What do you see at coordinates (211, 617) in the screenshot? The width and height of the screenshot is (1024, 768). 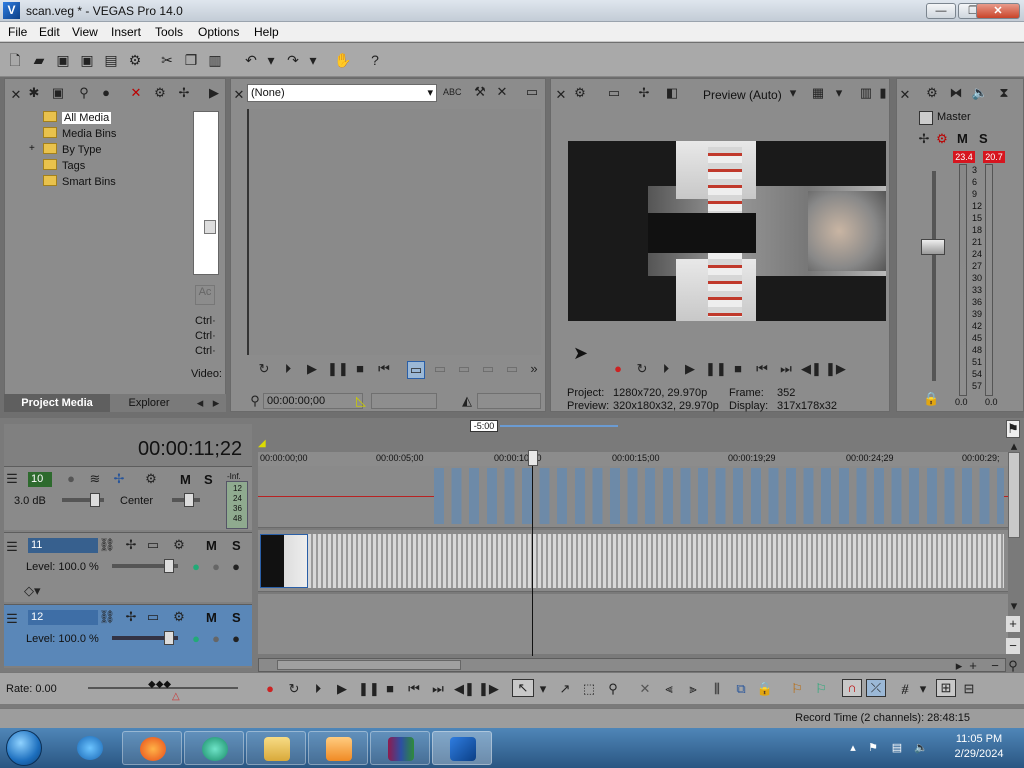 I see `mute-button: M` at bounding box center [211, 617].